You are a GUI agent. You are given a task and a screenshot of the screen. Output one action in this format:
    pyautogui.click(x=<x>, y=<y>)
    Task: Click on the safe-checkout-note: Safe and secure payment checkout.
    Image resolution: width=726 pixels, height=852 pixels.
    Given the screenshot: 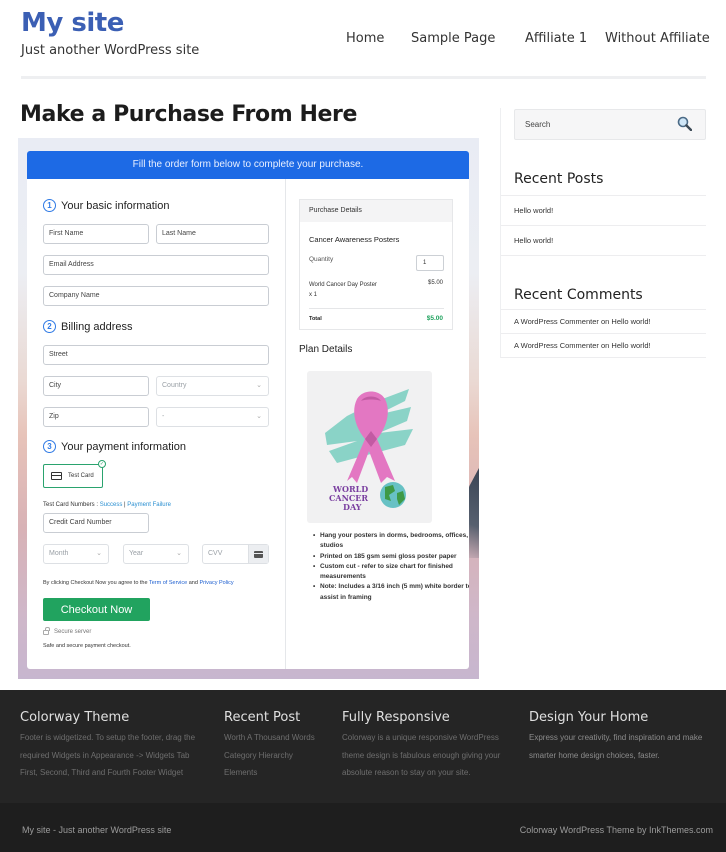 What is the action you would take?
    pyautogui.click(x=87, y=646)
    